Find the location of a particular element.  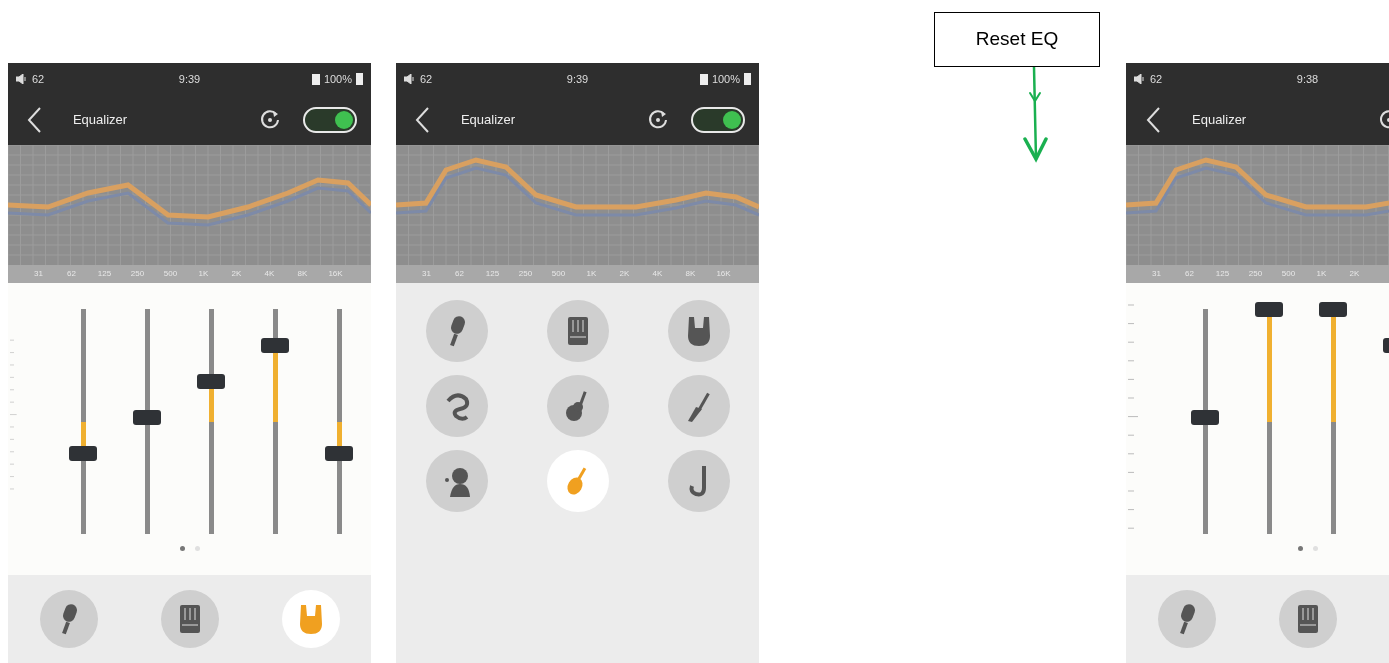

clock-time: 9:38 is located at coordinates (1307, 79).